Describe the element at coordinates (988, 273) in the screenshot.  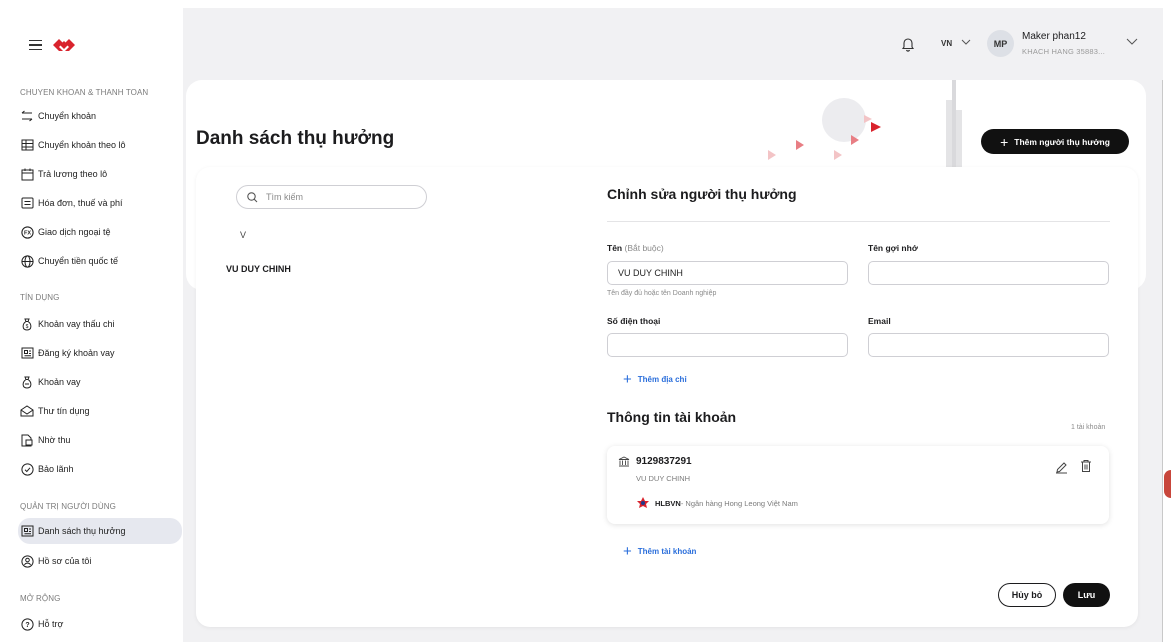
I see `nickname-field` at that location.